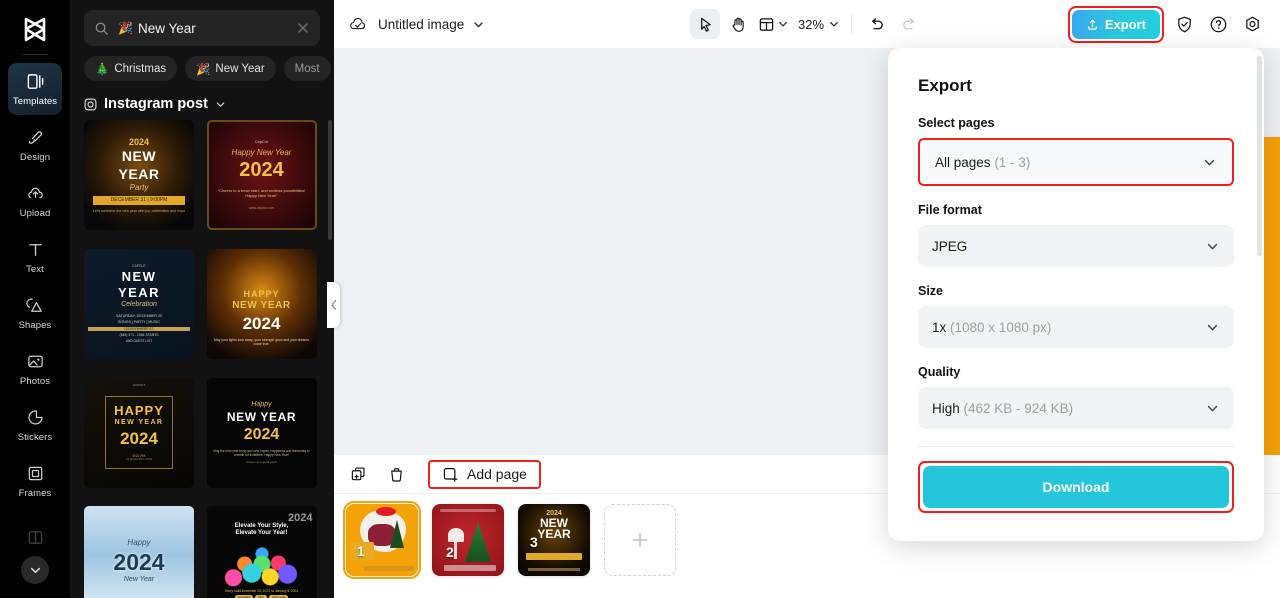 The height and width of the screenshot is (598, 1280). What do you see at coordinates (945, 85) in the screenshot?
I see `export-panel-title: Export` at bounding box center [945, 85].